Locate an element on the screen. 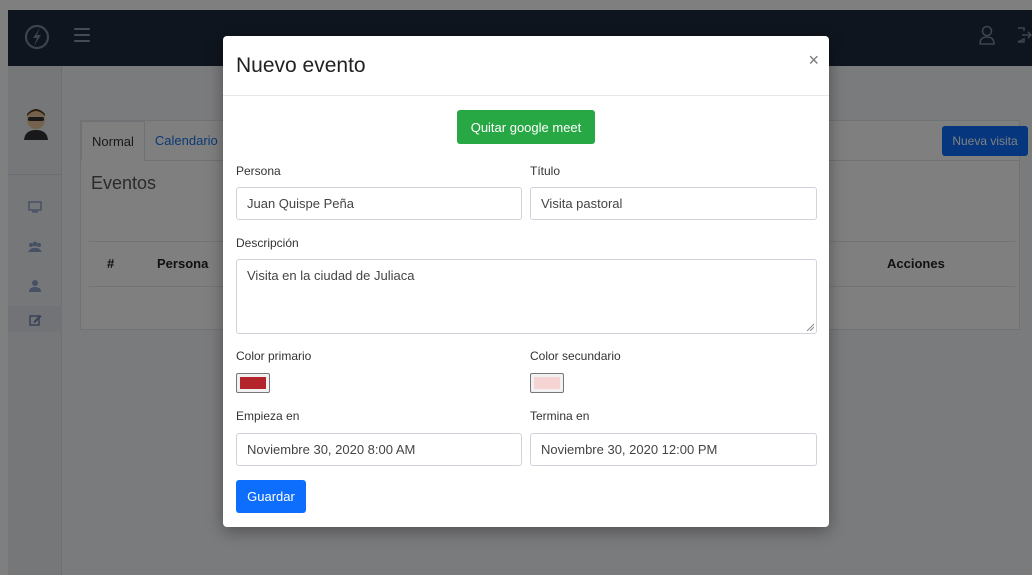 This screenshot has width=1032, height=575. start-label: Empieza en is located at coordinates (268, 416).